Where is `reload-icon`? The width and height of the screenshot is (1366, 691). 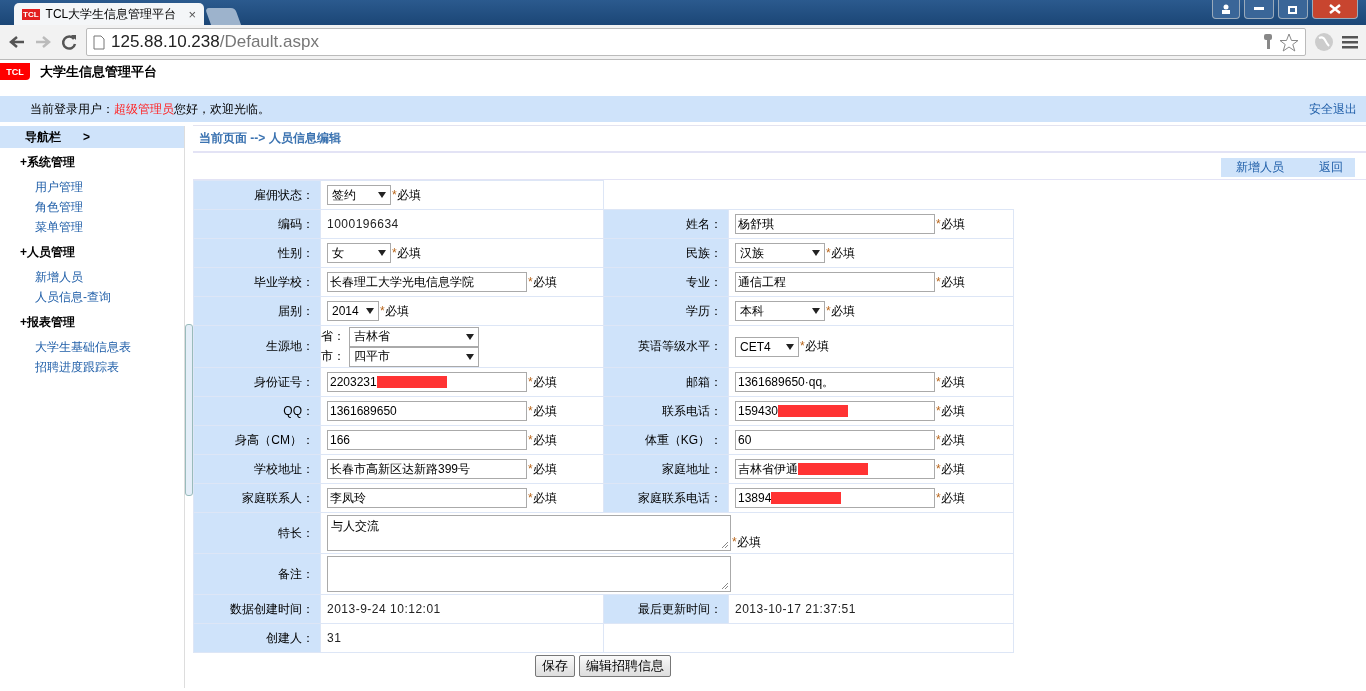
reload-icon is located at coordinates (69, 42).